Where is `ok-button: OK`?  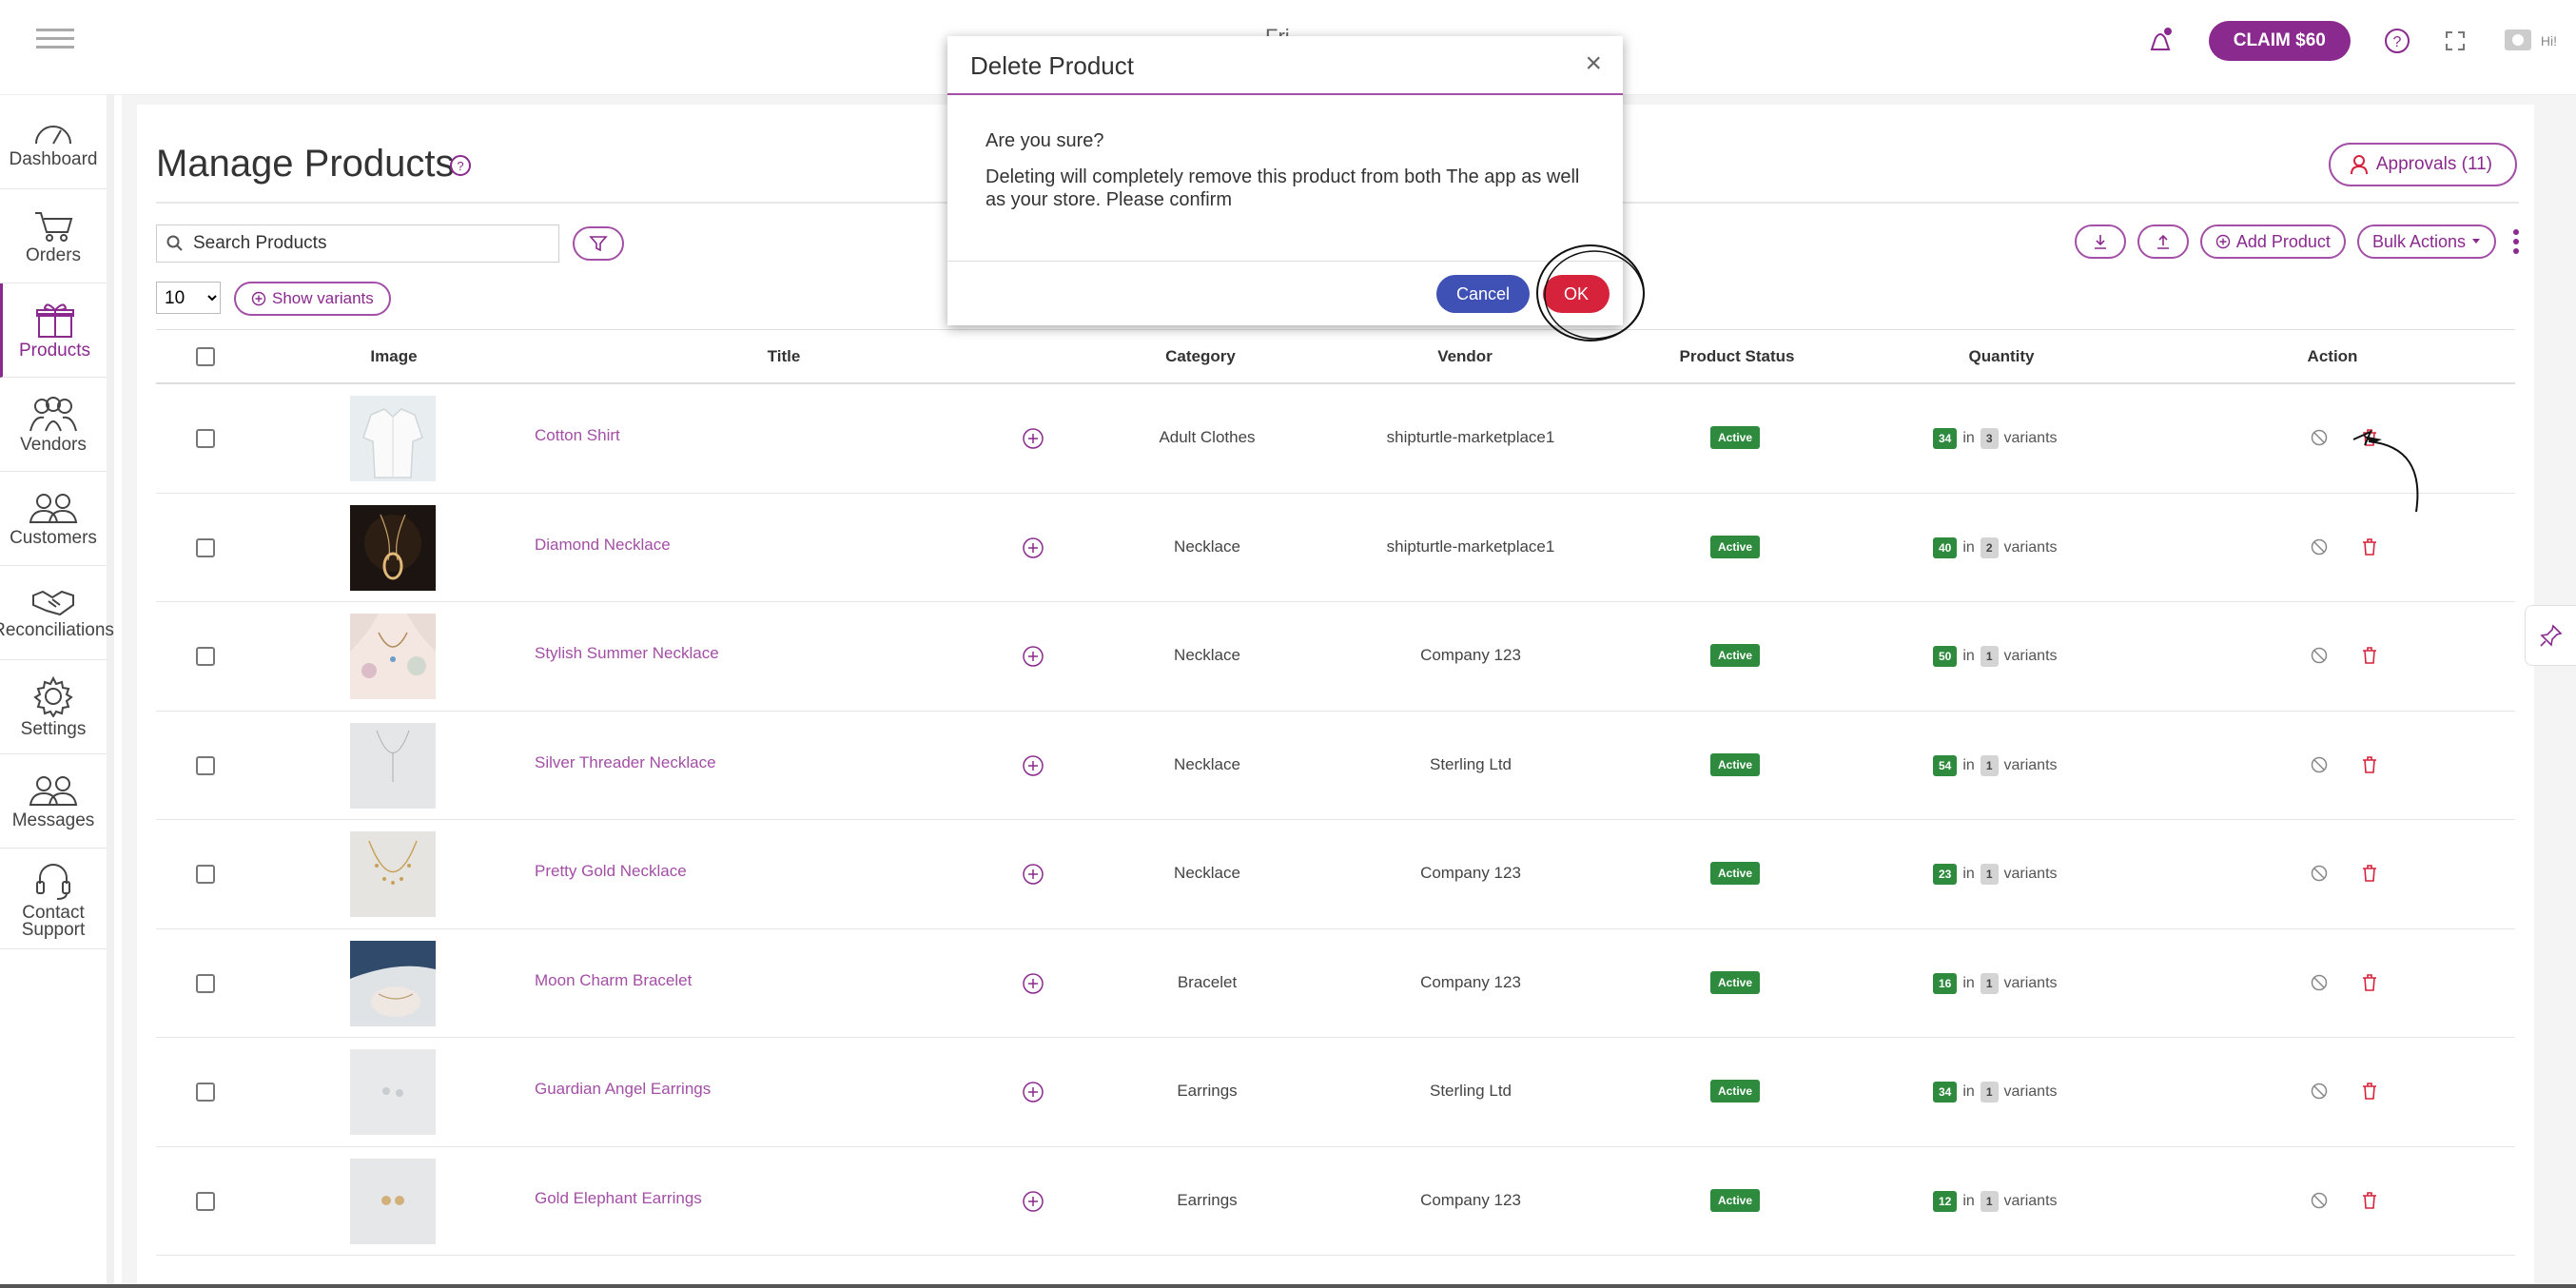
ok-button: OK is located at coordinates (1577, 294).